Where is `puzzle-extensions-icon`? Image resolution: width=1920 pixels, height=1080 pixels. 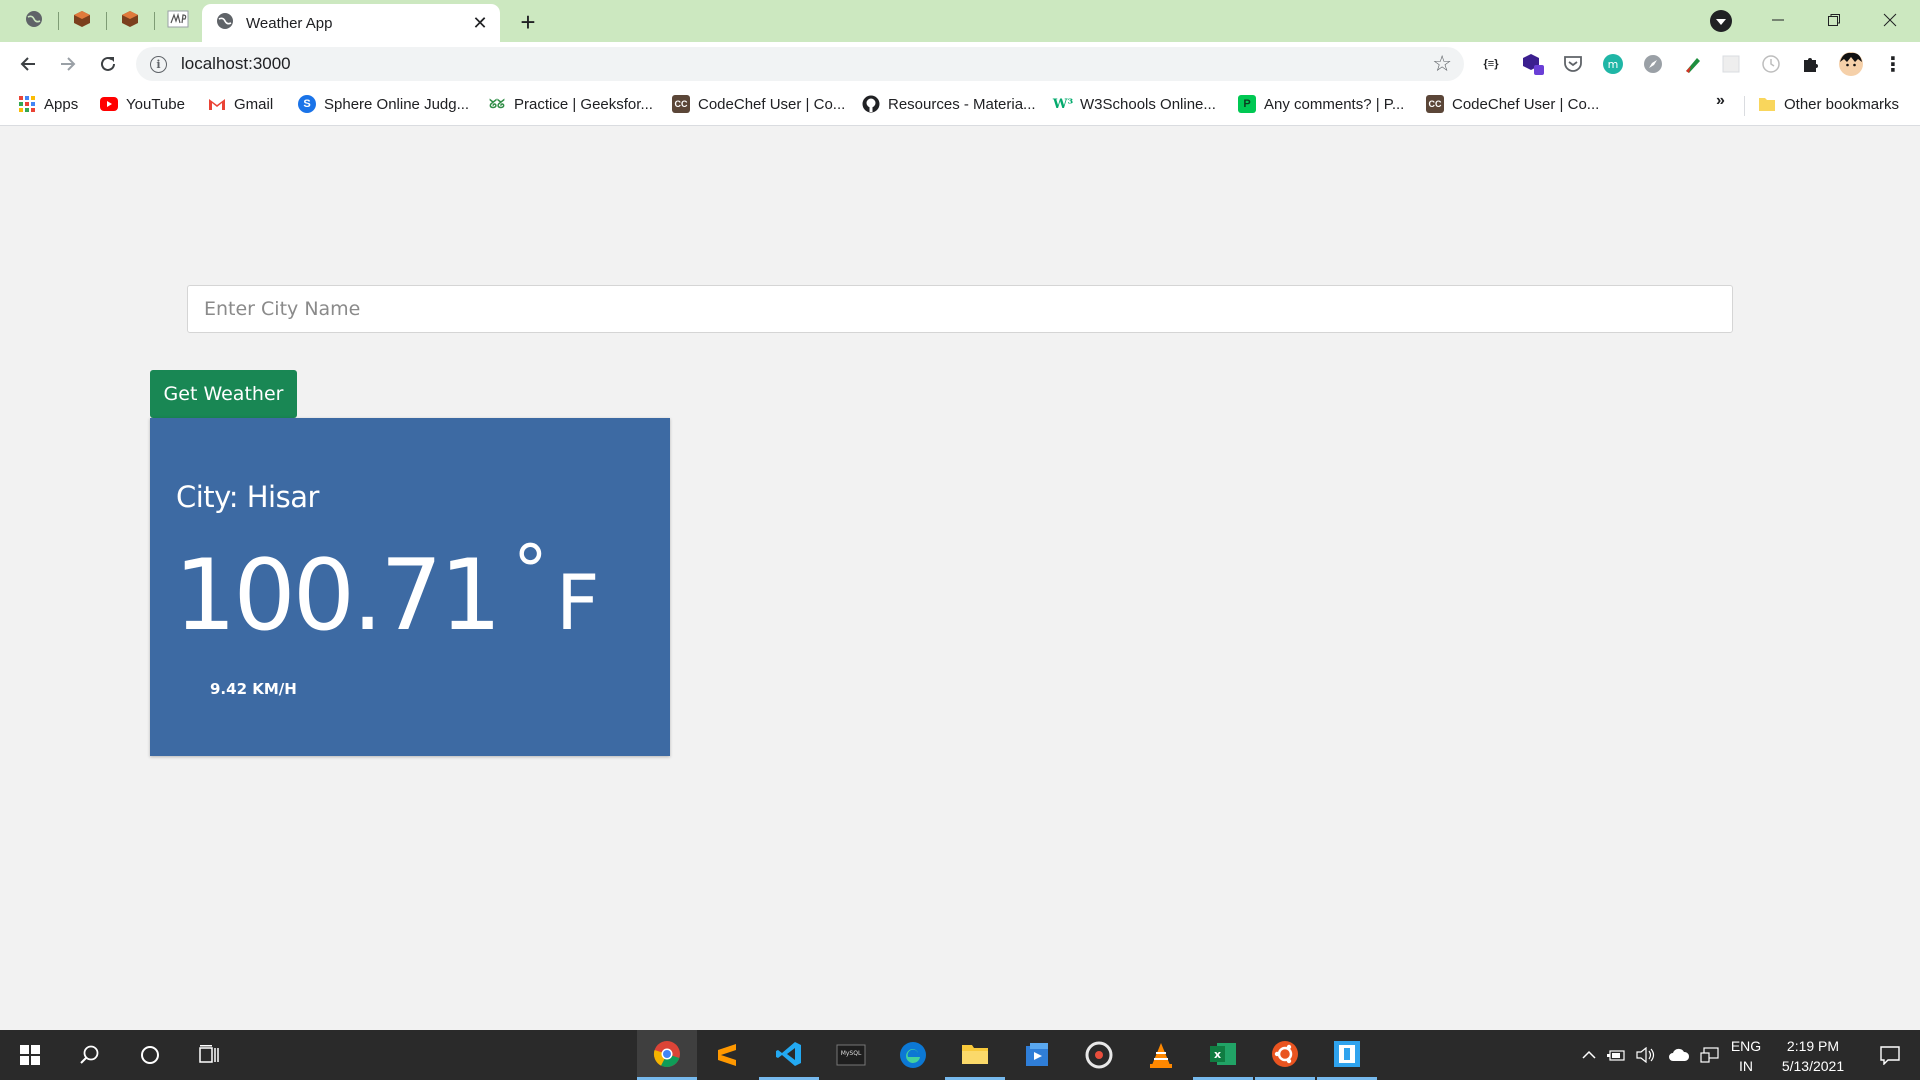
puzzle-extensions-icon is located at coordinates (1811, 64).